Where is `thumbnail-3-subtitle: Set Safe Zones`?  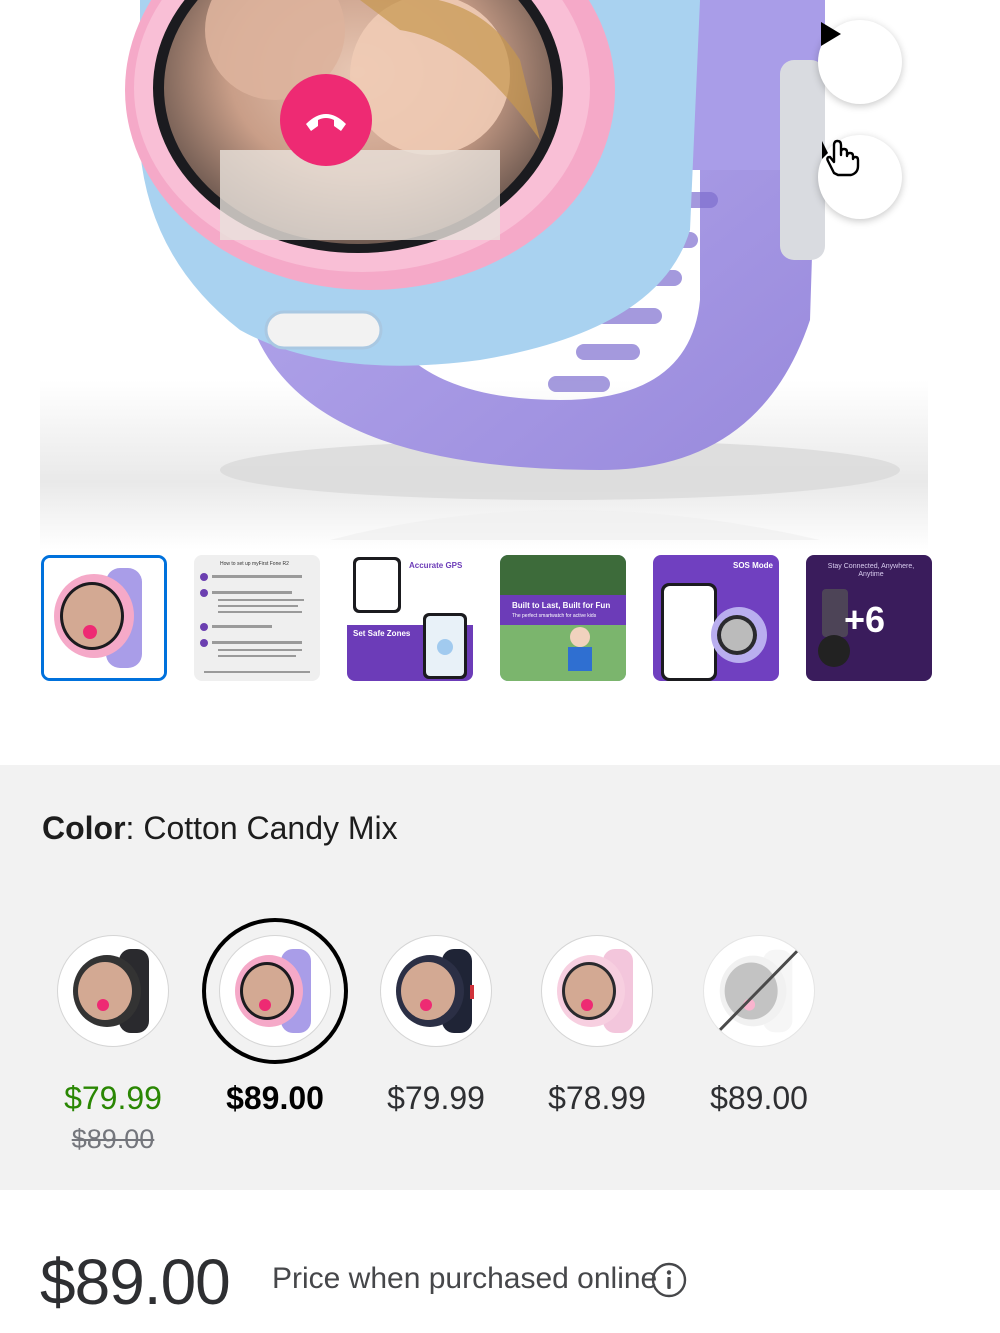 thumbnail-3-subtitle: Set Safe Zones is located at coordinates (382, 633).